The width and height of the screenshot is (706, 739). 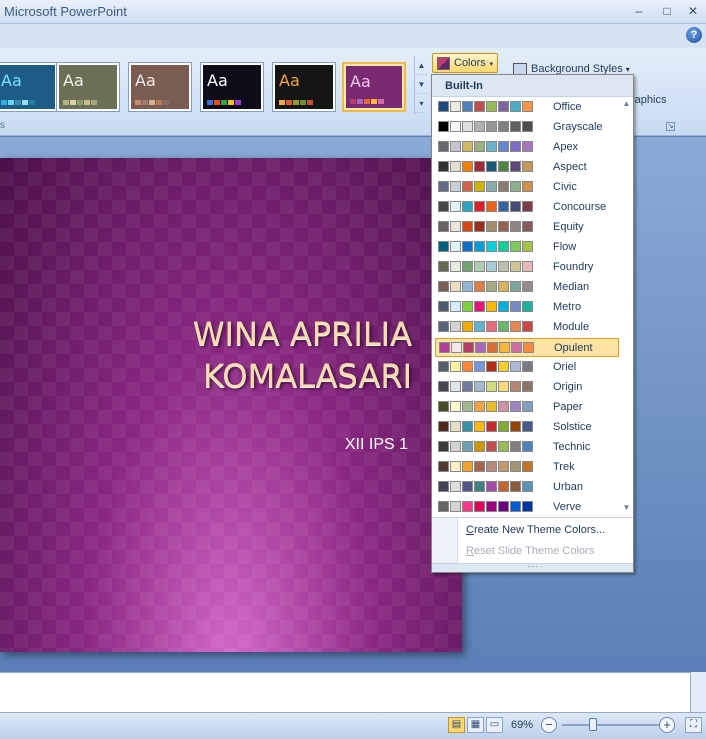 What do you see at coordinates (527, 407) in the screenshot?
I see `theme-colors-item: Paper` at bounding box center [527, 407].